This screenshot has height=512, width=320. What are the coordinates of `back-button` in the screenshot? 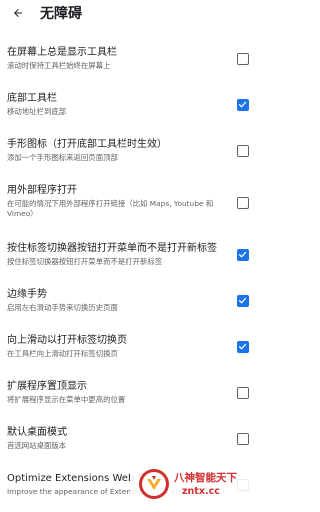 It's located at (18, 13).